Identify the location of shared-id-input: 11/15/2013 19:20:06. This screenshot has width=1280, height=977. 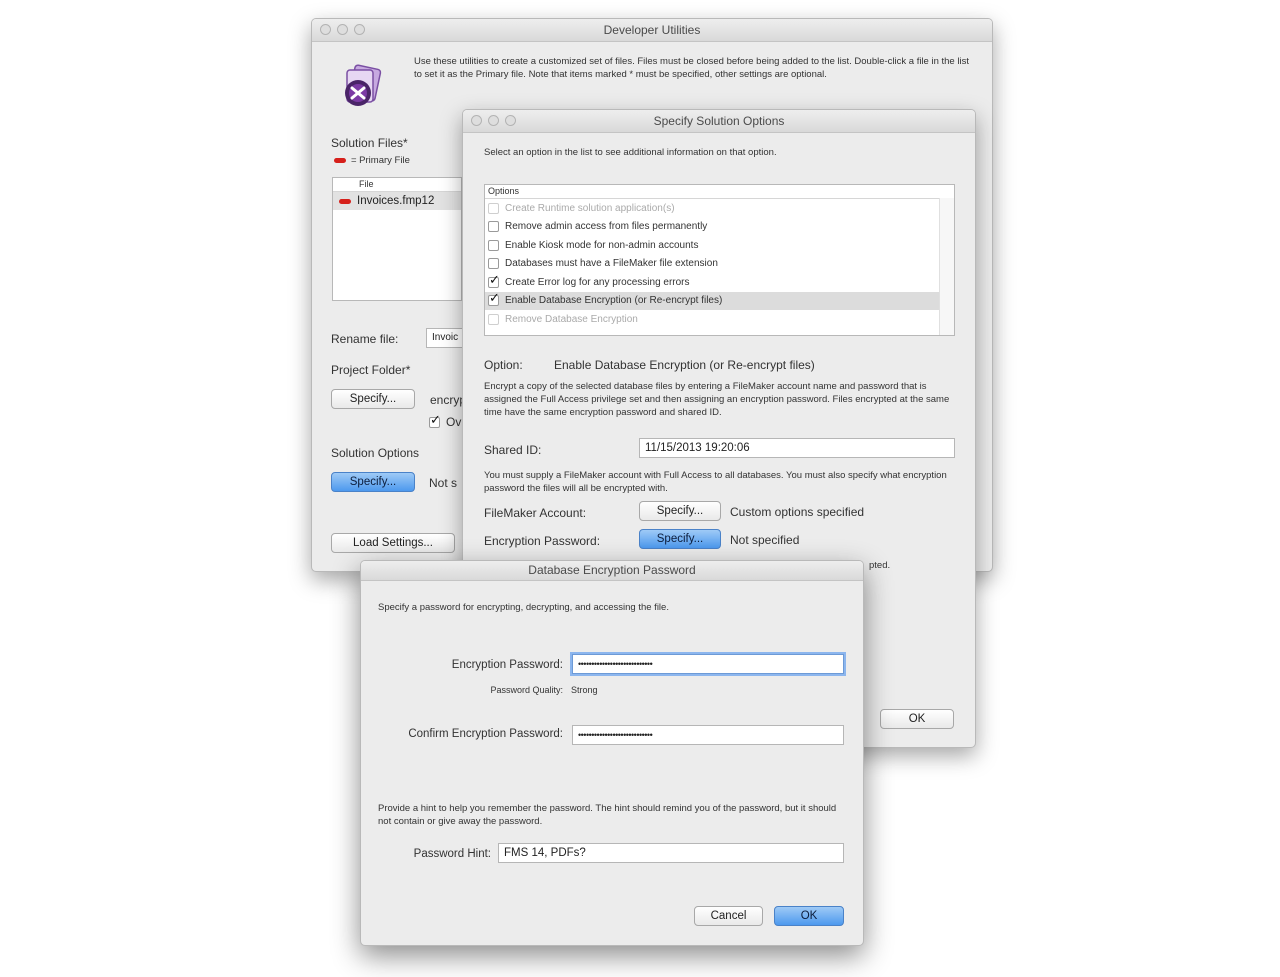
(797, 448).